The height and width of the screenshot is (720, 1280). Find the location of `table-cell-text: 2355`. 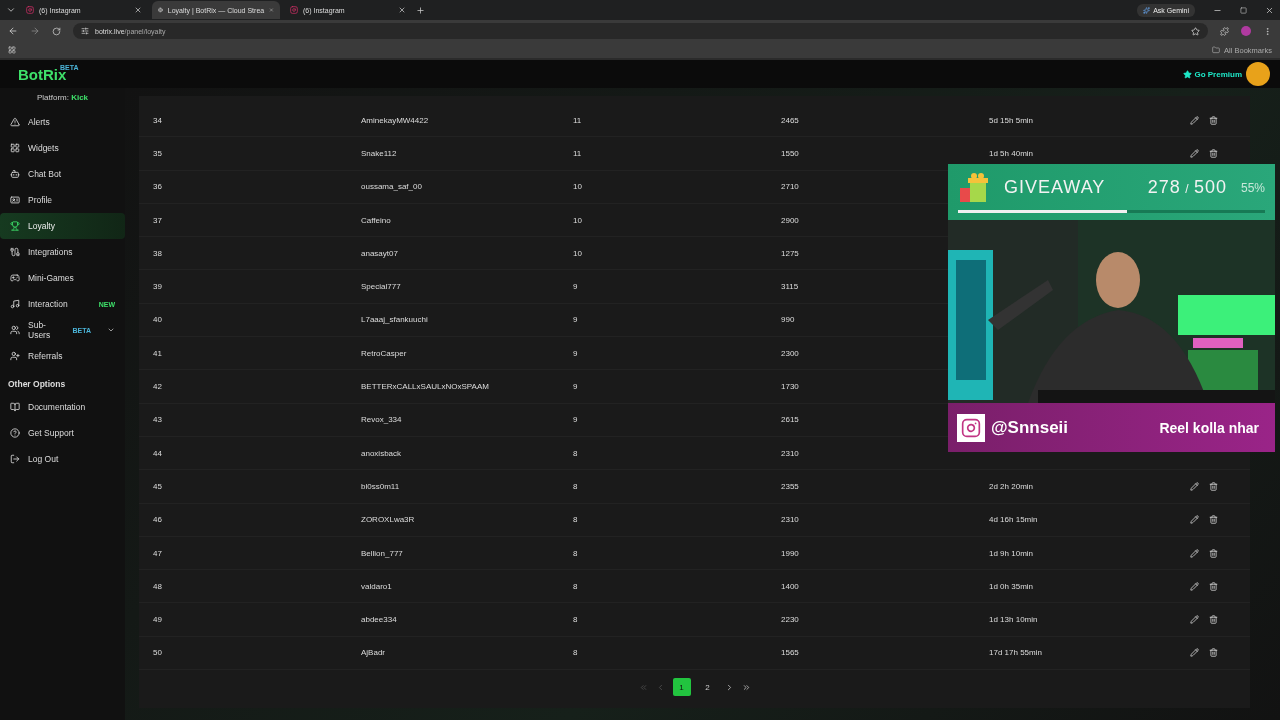

table-cell-text: 2355 is located at coordinates (790, 486).